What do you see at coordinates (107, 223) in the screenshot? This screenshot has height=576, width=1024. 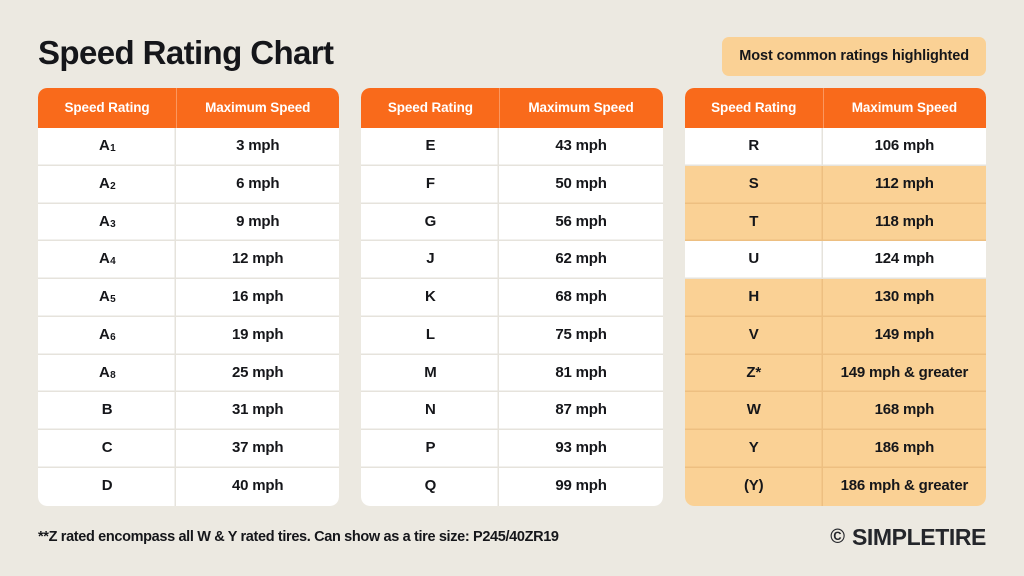 I see `cell-speed-rating: A3` at bounding box center [107, 223].